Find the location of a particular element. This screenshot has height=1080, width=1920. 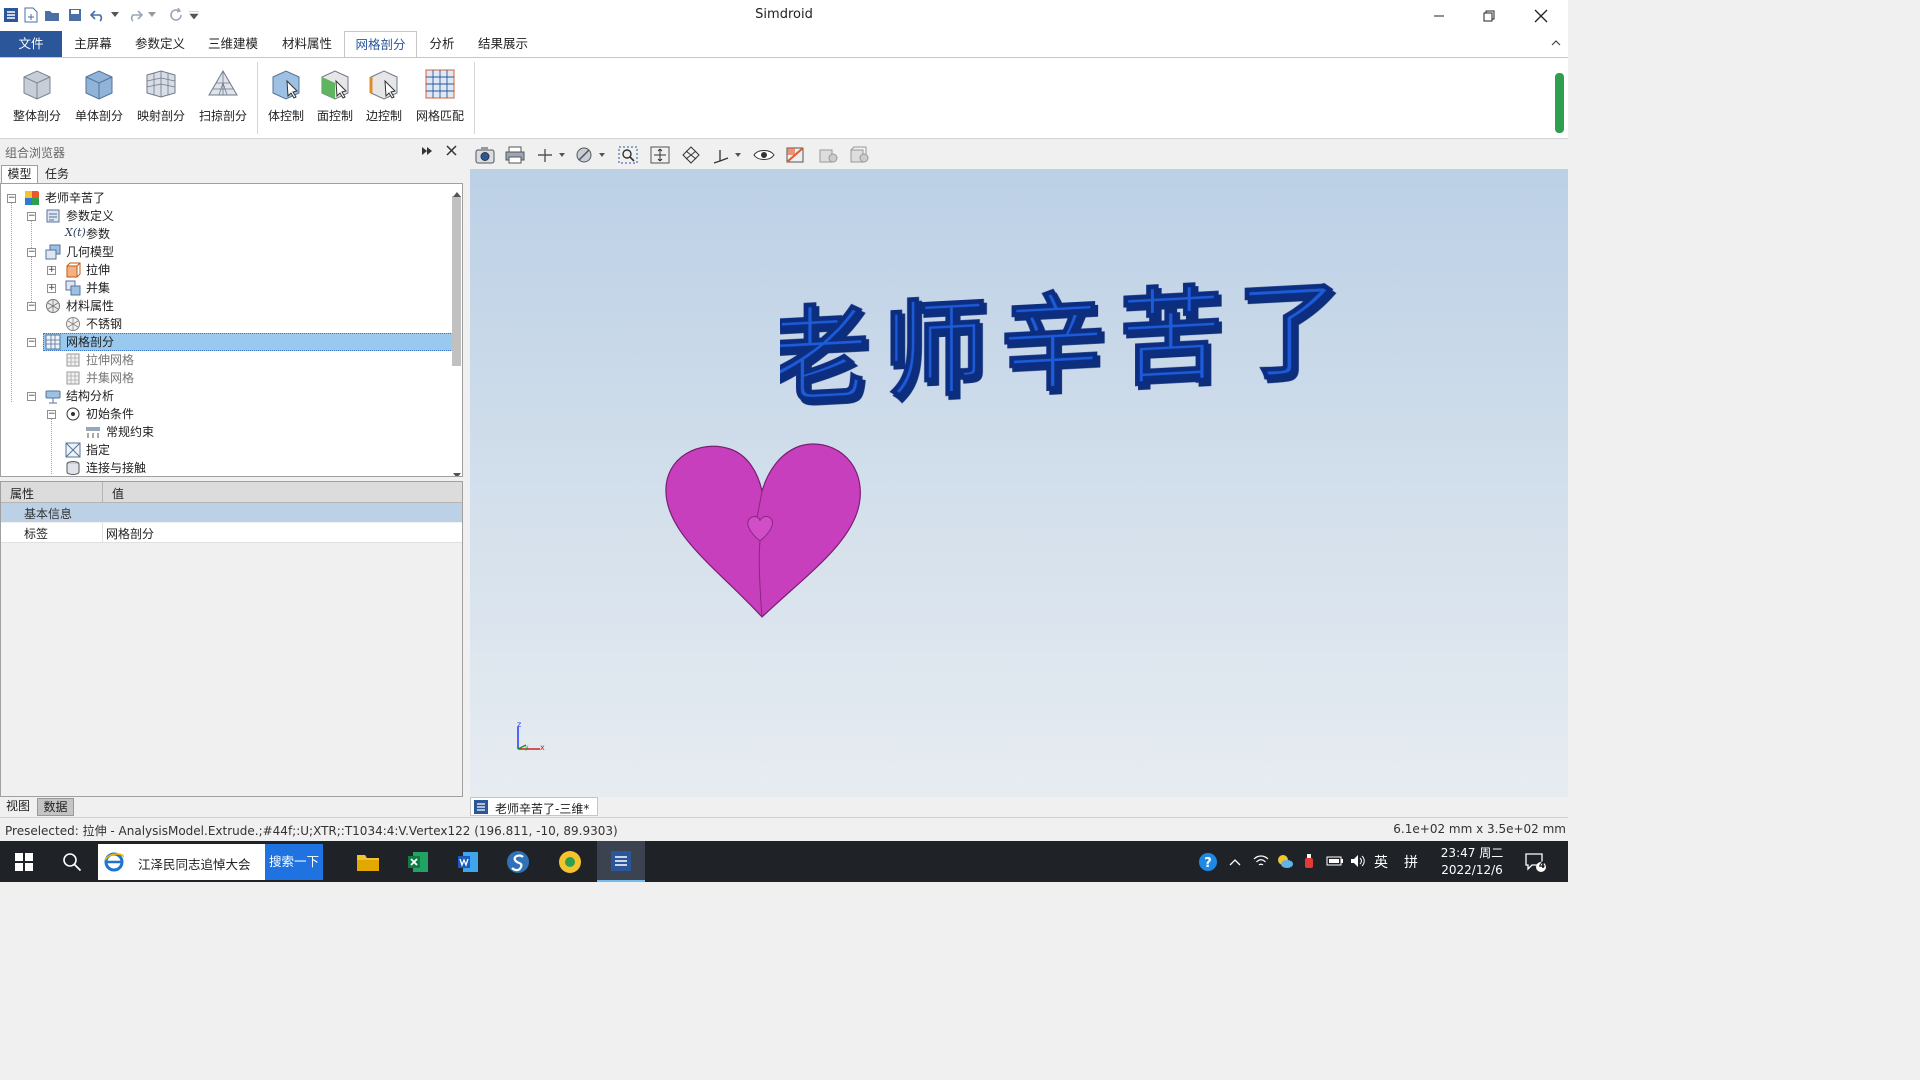

property-group-row: 基本信息 is located at coordinates (231, 512).